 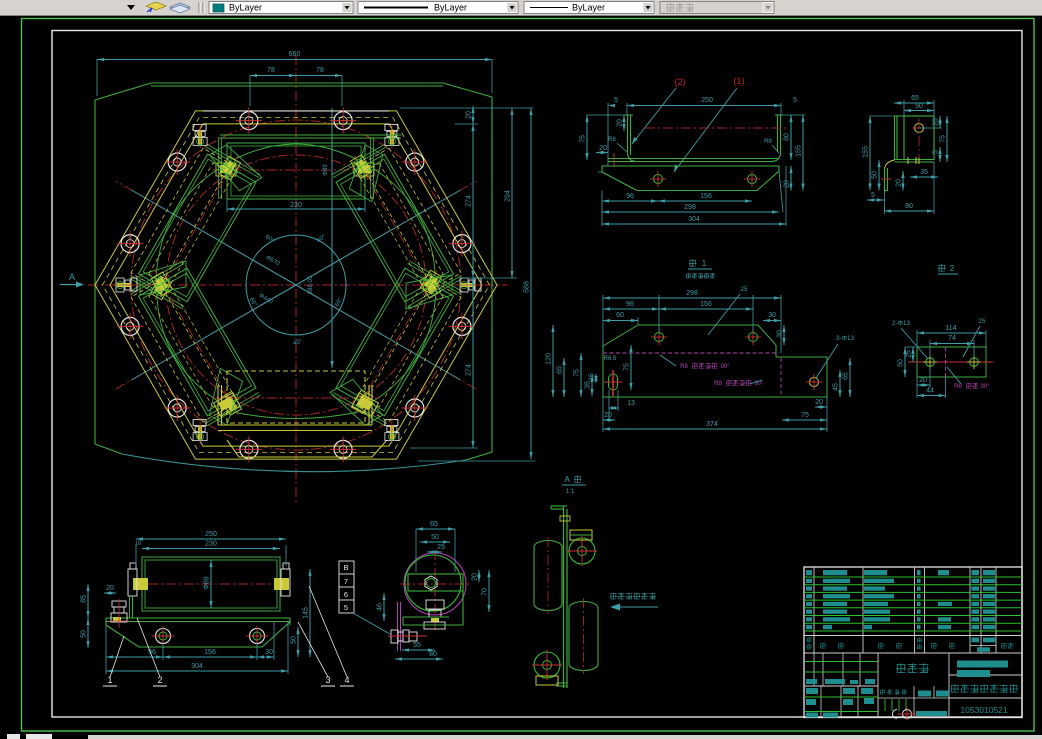 I want to click on svg-text: 60, so click(x=620, y=315).